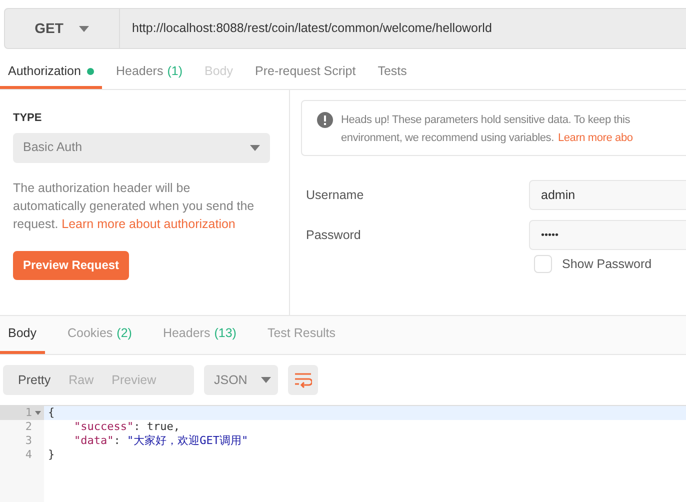 This screenshot has height=502, width=686. What do you see at coordinates (71, 265) in the screenshot?
I see `preview-request-button: Preview Request` at bounding box center [71, 265].